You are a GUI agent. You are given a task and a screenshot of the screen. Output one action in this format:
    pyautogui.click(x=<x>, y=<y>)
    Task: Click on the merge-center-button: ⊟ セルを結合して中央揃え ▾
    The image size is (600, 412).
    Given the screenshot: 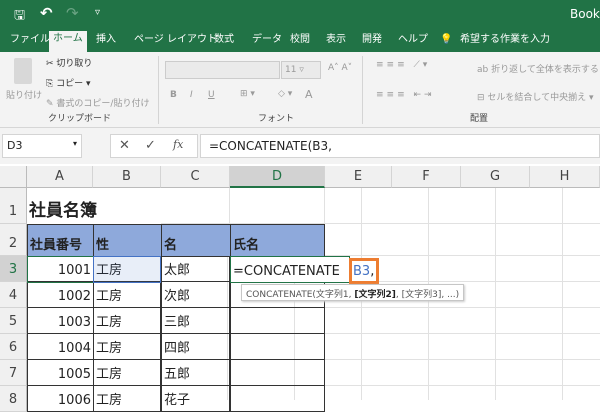 What is the action you would take?
    pyautogui.click(x=535, y=96)
    